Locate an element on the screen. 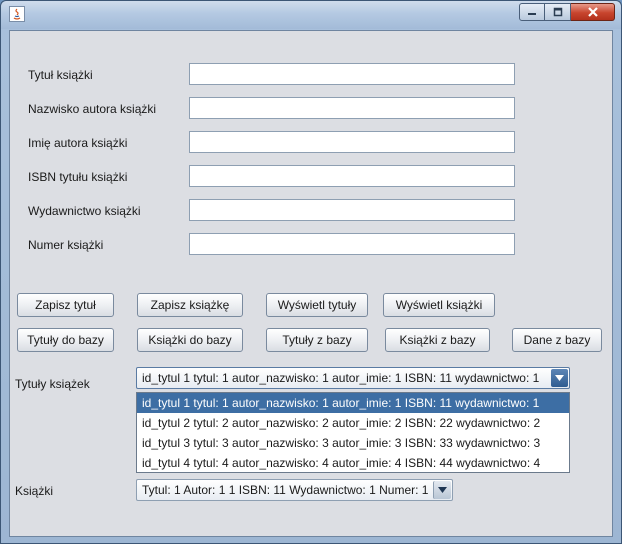  minimize-button is located at coordinates (532, 12).